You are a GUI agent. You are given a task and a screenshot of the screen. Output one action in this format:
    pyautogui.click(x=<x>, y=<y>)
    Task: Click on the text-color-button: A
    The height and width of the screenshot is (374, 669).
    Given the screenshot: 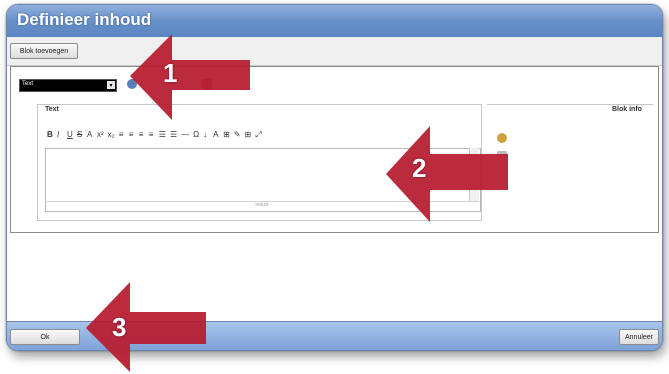 What is the action you would take?
    pyautogui.click(x=90, y=135)
    